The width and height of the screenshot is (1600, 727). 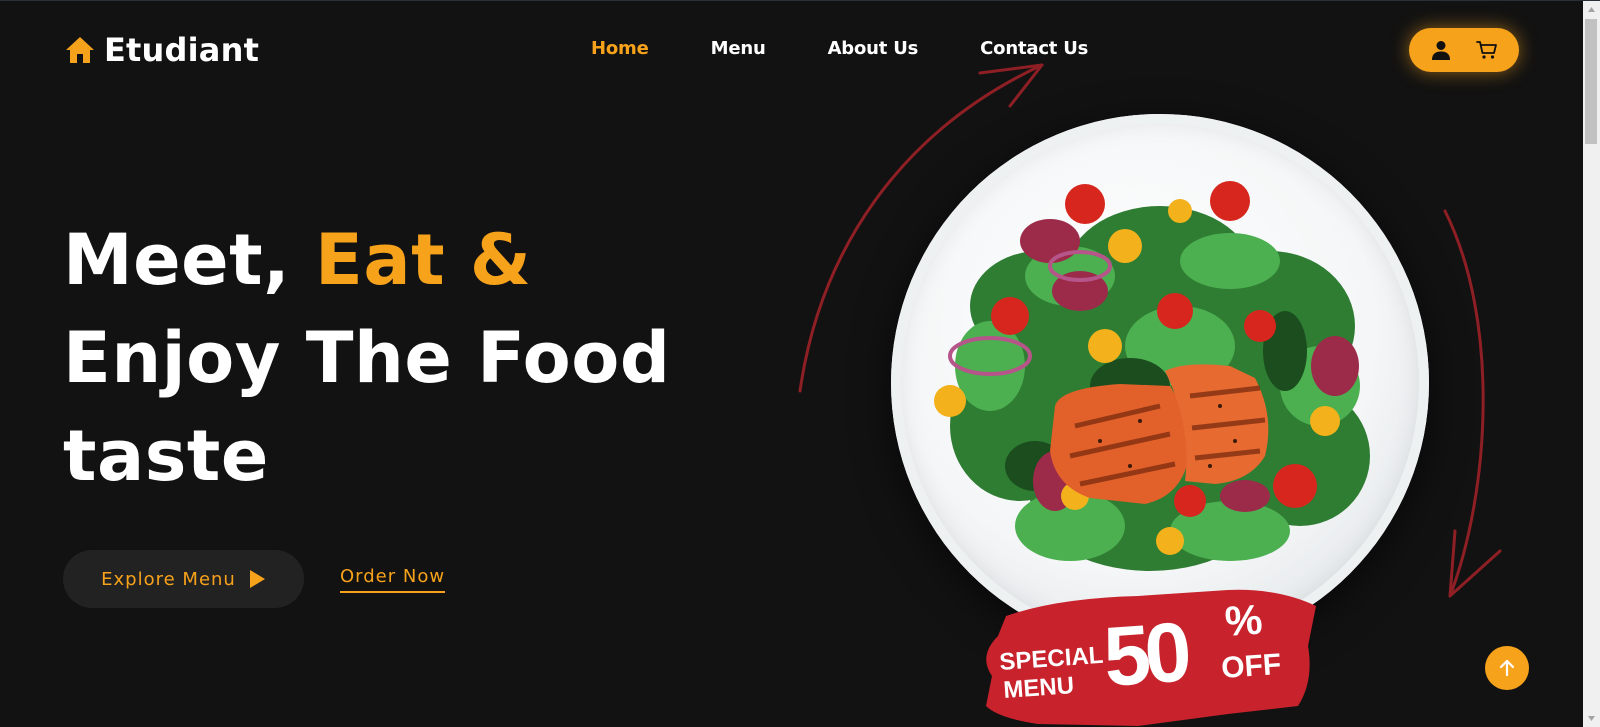 I want to click on headline-text-white: Meet,, so click(x=189, y=260).